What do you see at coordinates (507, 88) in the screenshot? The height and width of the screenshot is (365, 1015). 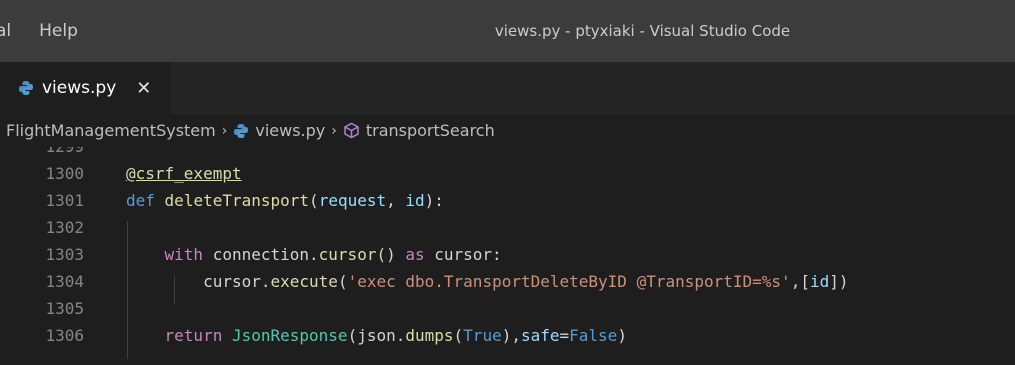 I see `tab-bar: views.py ✕` at bounding box center [507, 88].